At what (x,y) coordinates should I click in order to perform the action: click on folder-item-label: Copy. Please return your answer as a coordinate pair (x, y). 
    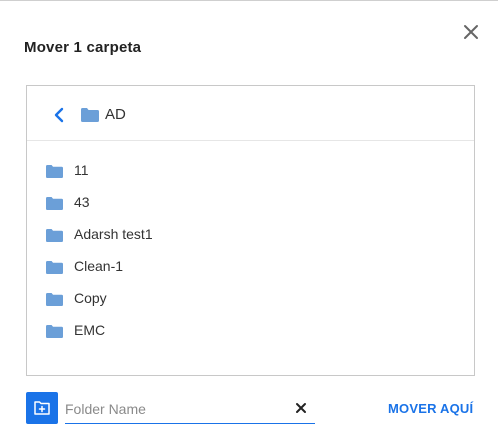
    Looking at the image, I should click on (90, 298).